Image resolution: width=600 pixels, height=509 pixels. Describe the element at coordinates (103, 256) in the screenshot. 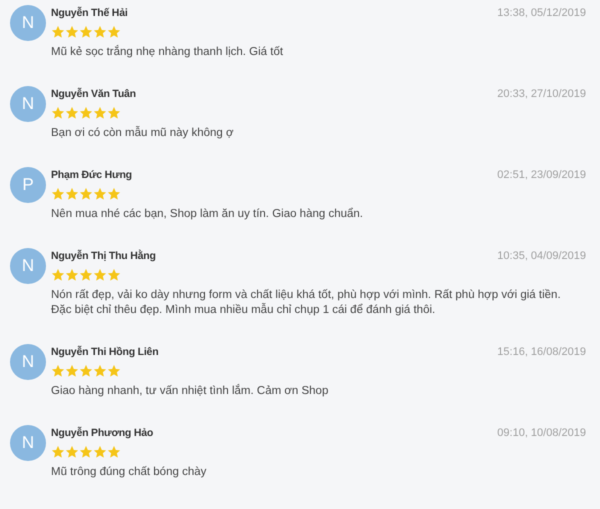

I see `reviewer-name: Nguyễn Thị Thu Hằng` at that location.